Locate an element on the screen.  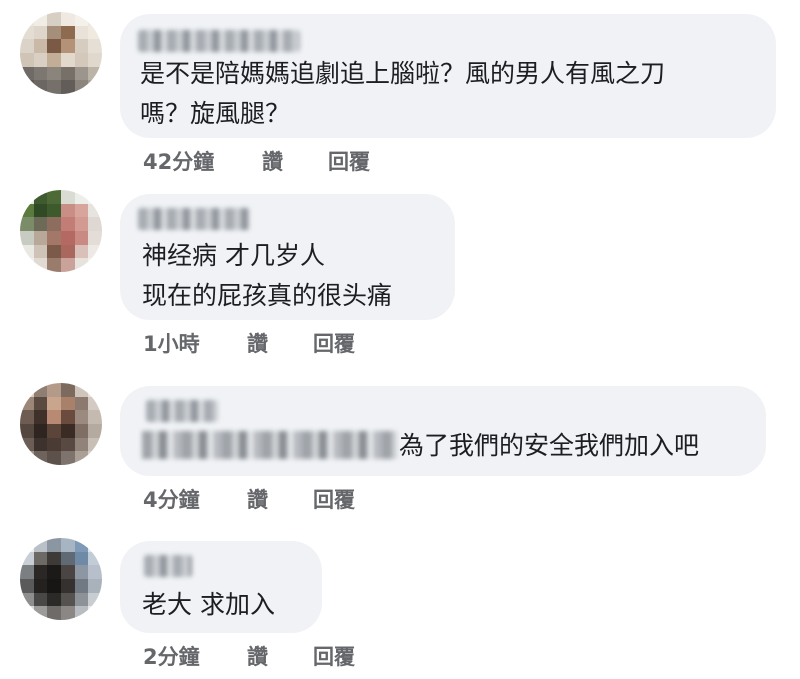
comment-text-line: 是不是陪媽媽追劇追上腦啦？風的男人有風之刀 is located at coordinates (403, 73).